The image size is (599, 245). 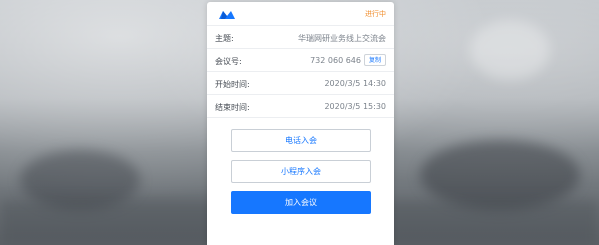 I want to click on card-header: 进行中, so click(x=300, y=14).